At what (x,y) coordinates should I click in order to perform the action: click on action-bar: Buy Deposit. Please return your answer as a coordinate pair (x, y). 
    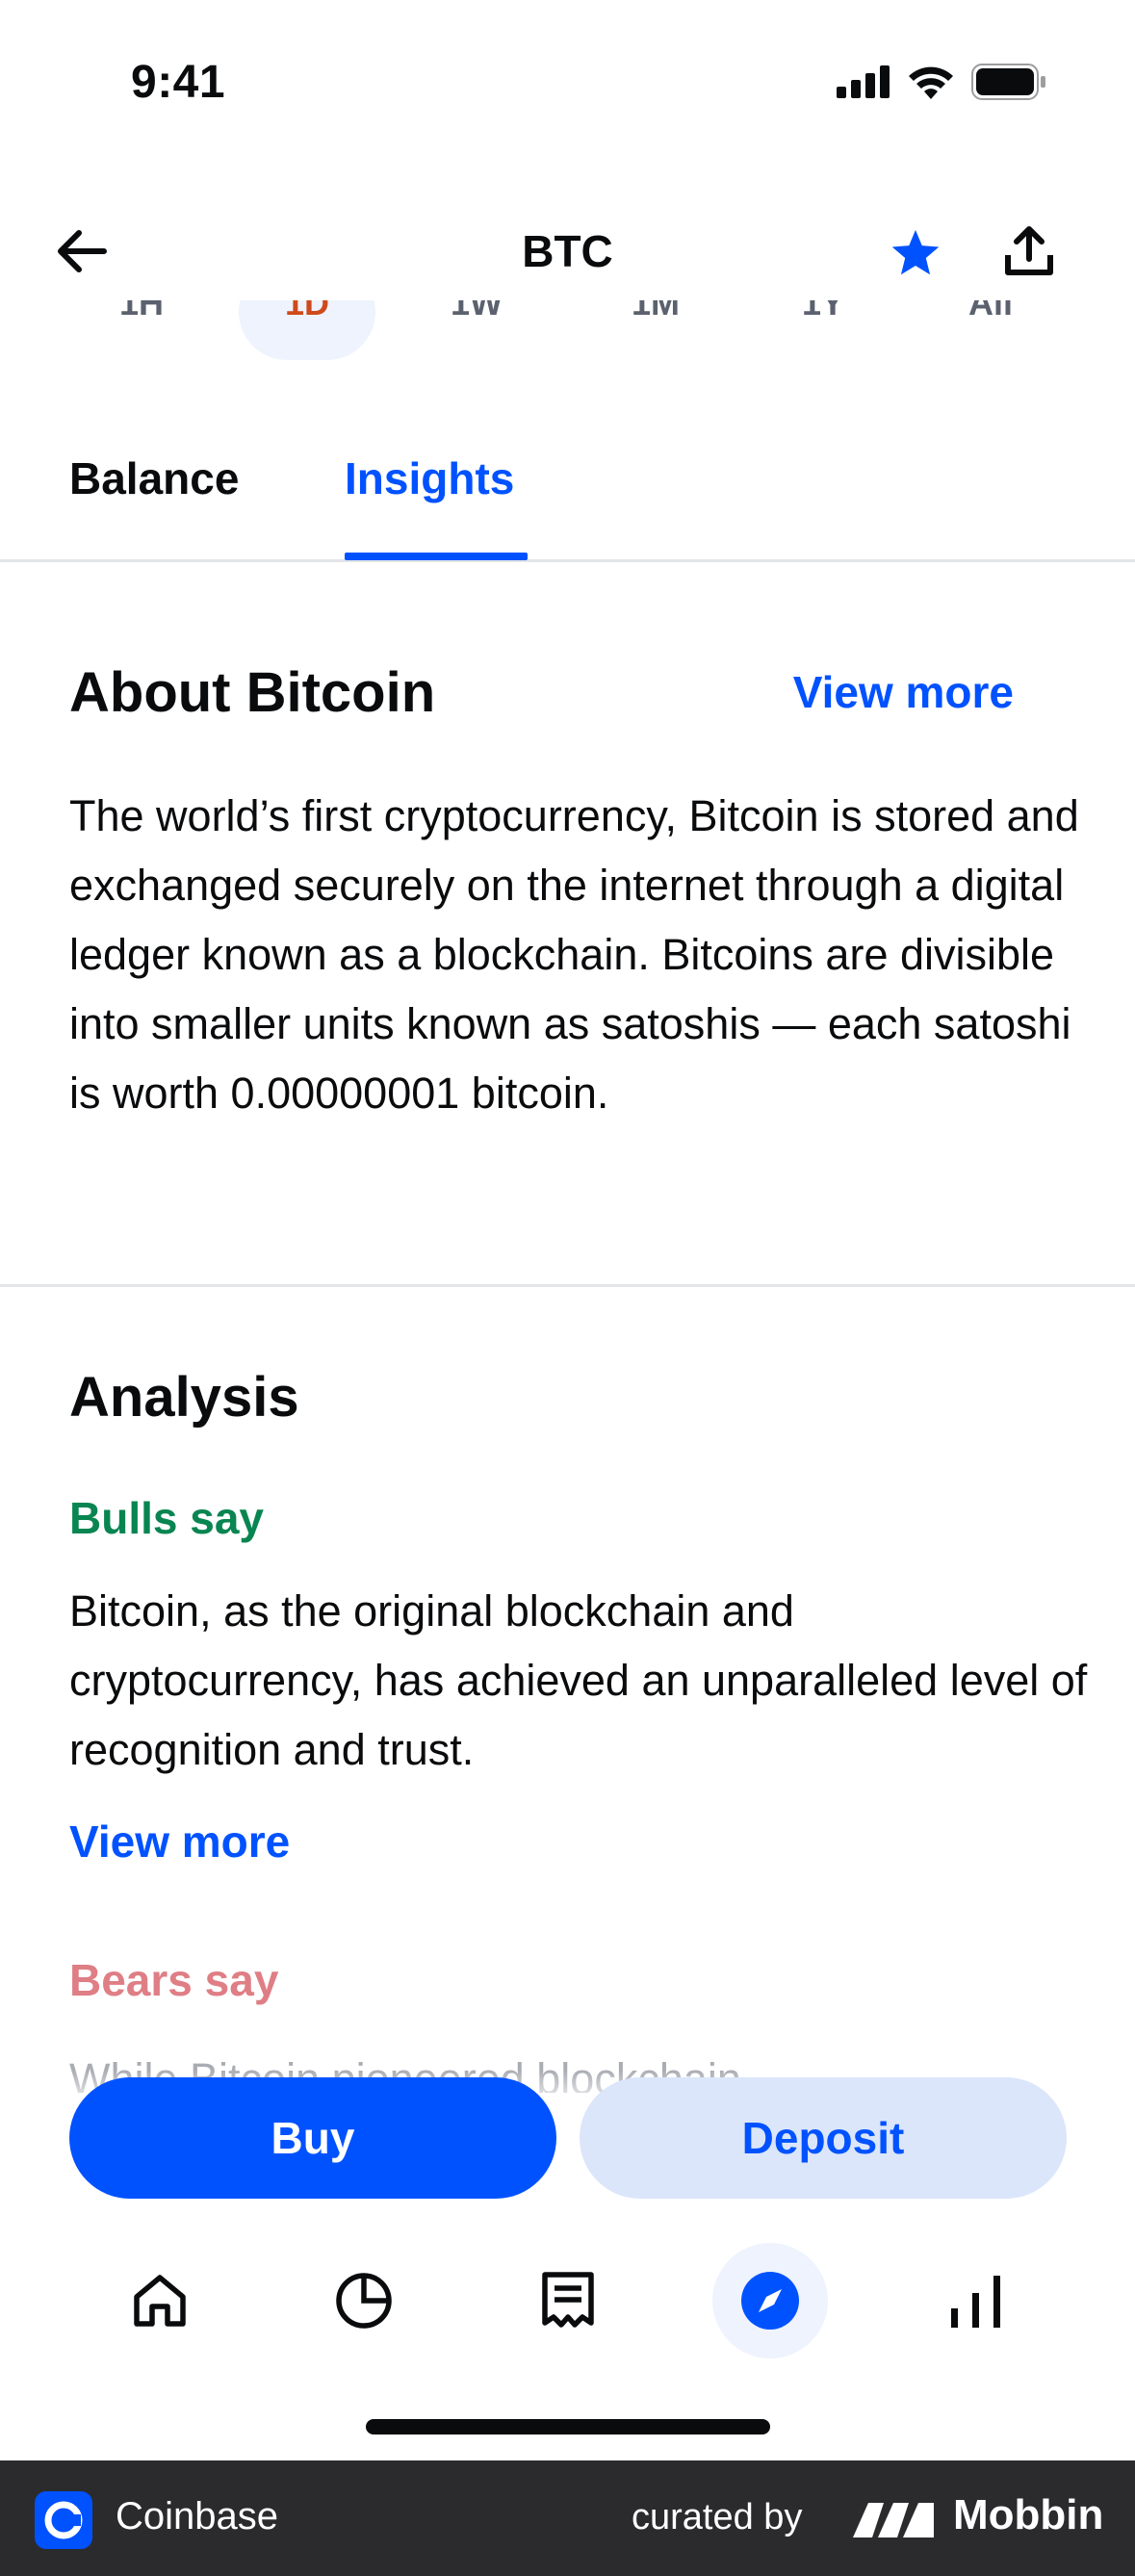
    Looking at the image, I should click on (567, 2137).